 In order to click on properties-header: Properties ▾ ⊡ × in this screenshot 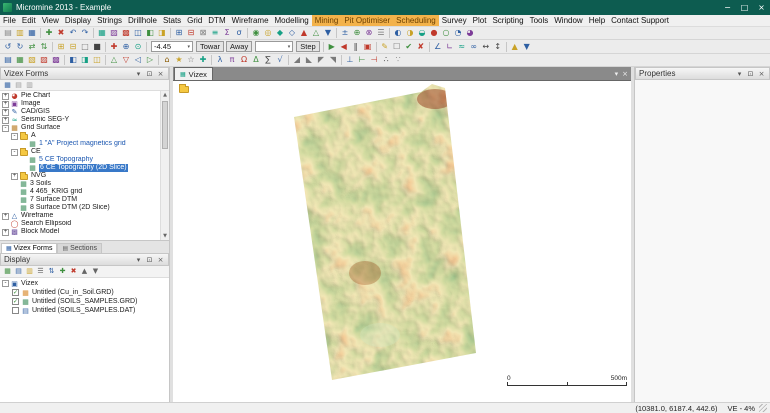, I will do `click(702, 73)`.